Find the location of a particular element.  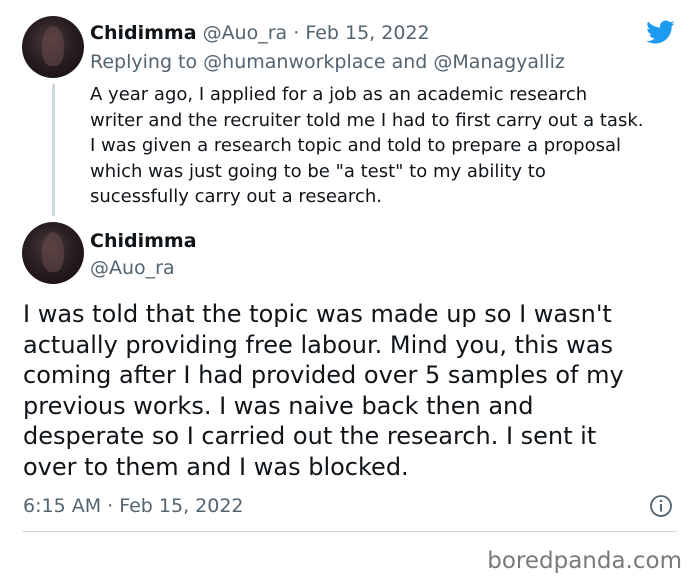

watermark: boredpanda.com is located at coordinates (584, 561).